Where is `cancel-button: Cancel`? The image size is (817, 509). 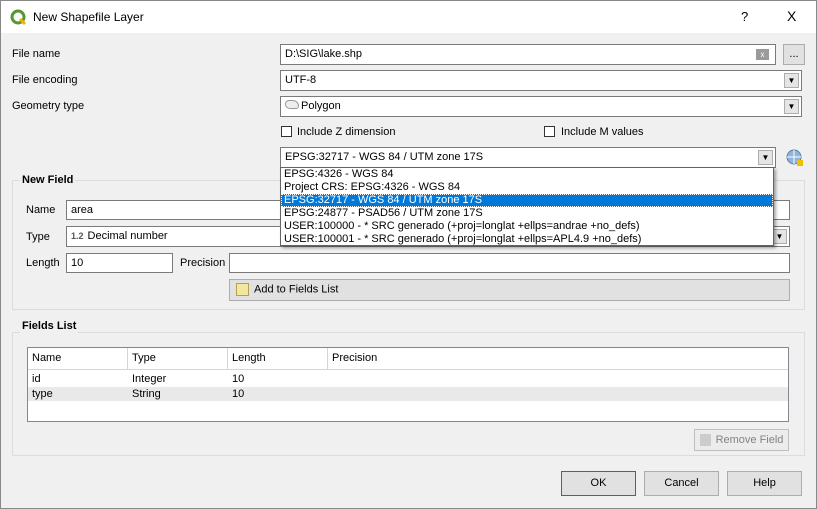 cancel-button: Cancel is located at coordinates (681, 483).